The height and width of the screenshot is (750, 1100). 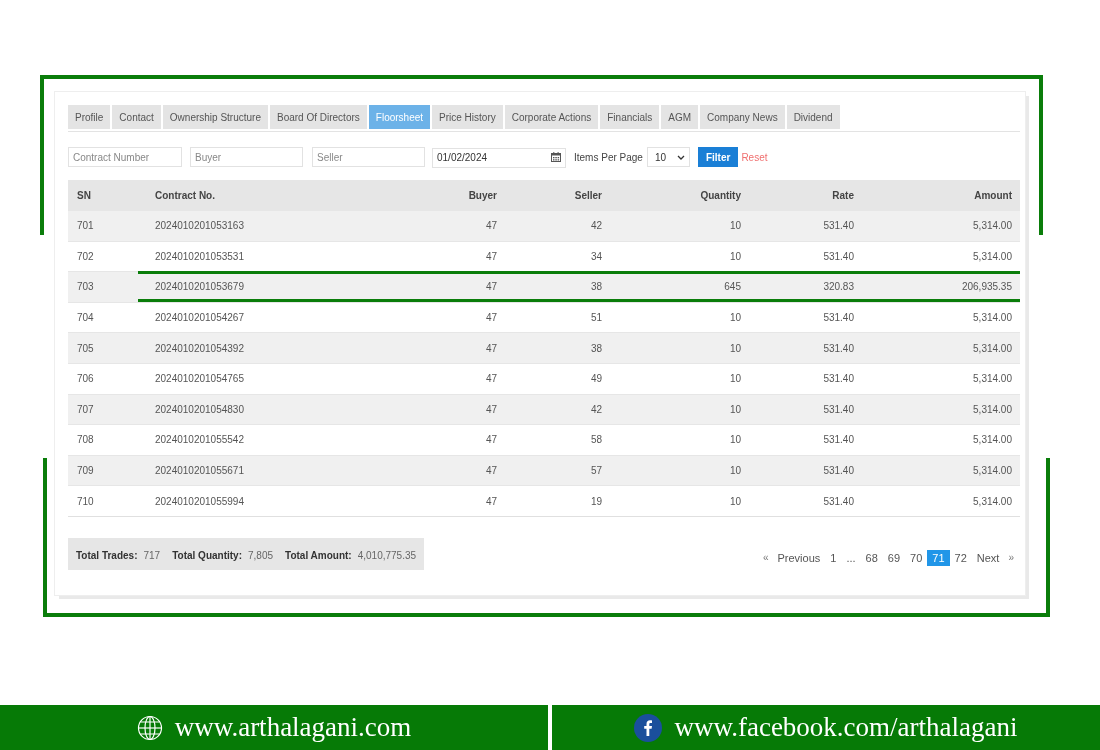 What do you see at coordinates (136, 117) in the screenshot?
I see `tab: Contact` at bounding box center [136, 117].